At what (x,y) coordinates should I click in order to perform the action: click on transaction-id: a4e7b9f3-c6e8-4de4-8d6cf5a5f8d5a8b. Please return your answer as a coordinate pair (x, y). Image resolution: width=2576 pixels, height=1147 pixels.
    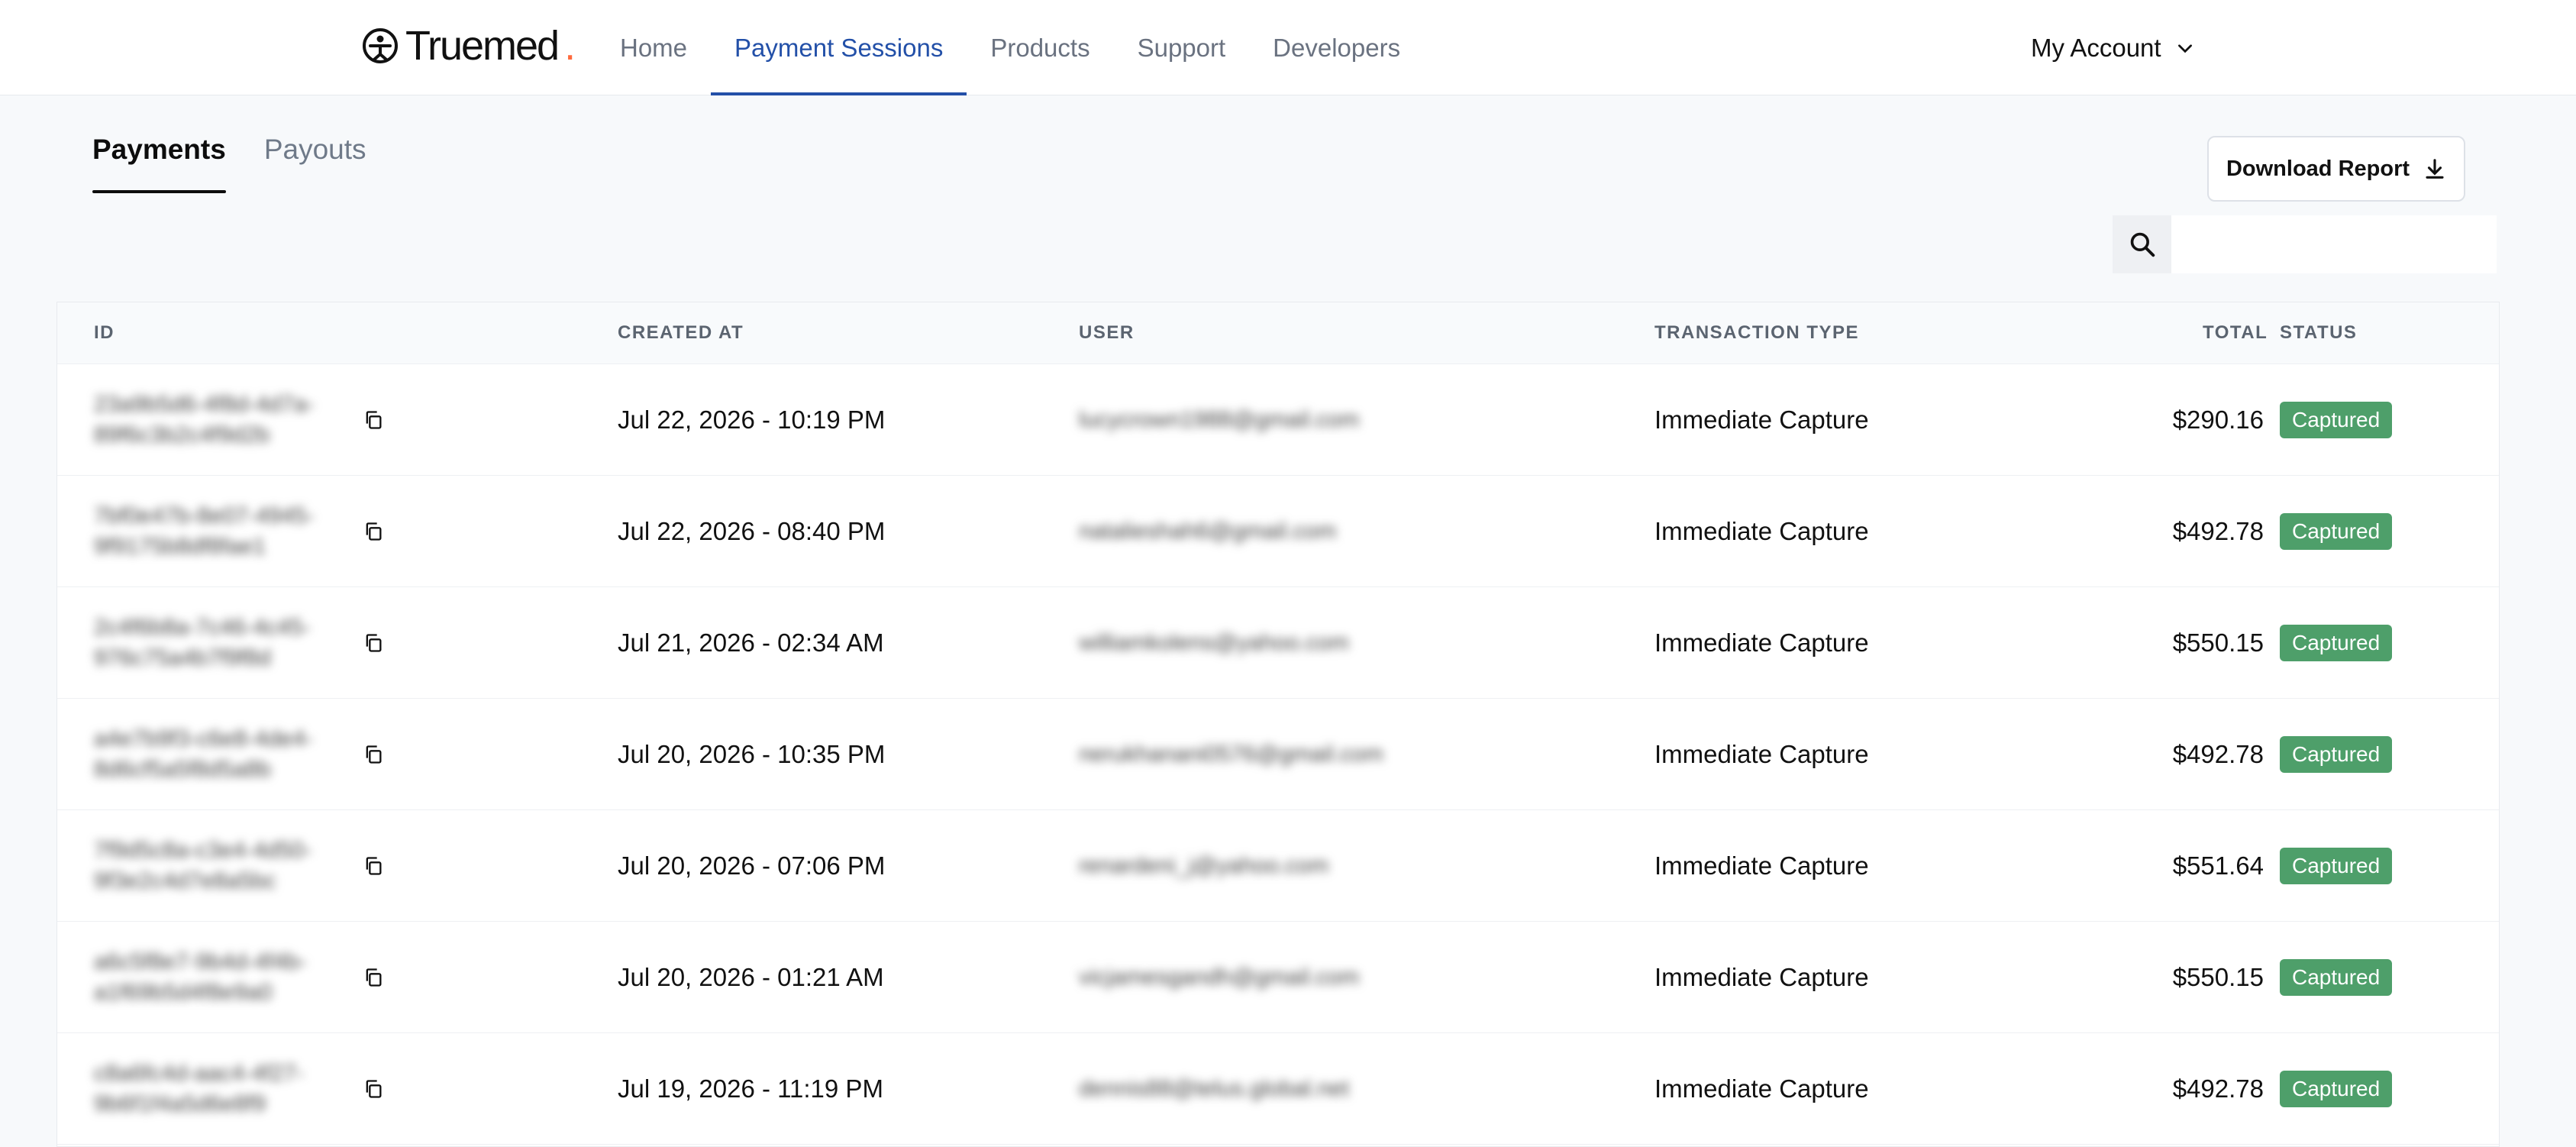
    Looking at the image, I should click on (203, 754).